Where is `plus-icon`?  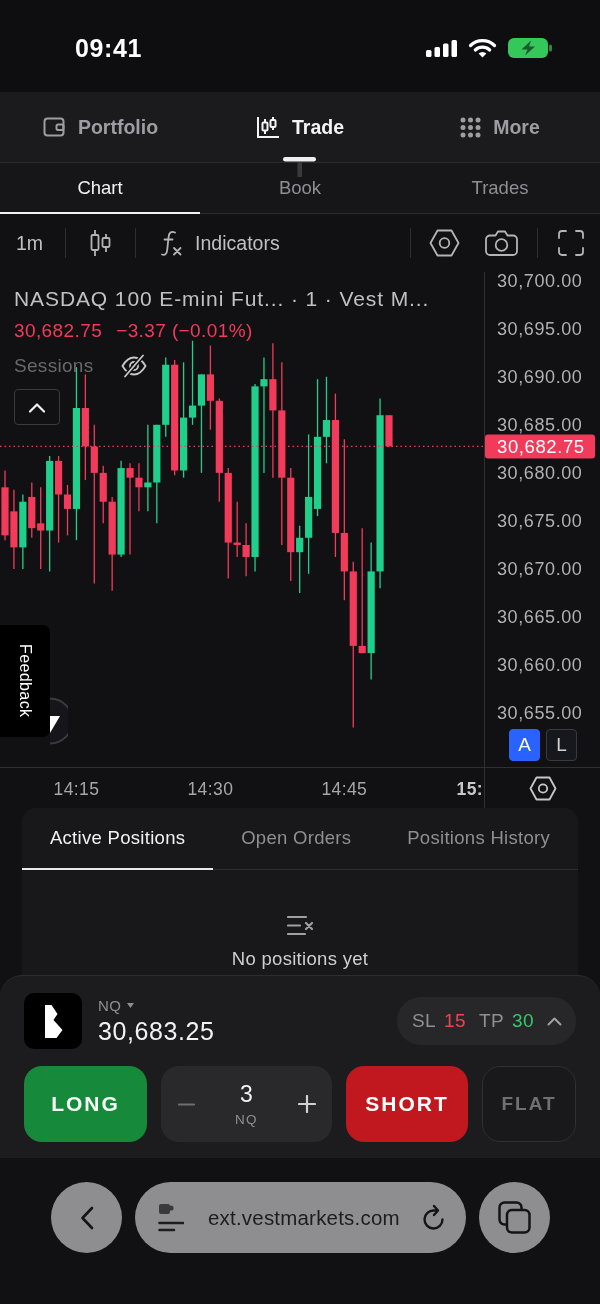 plus-icon is located at coordinates (307, 1104).